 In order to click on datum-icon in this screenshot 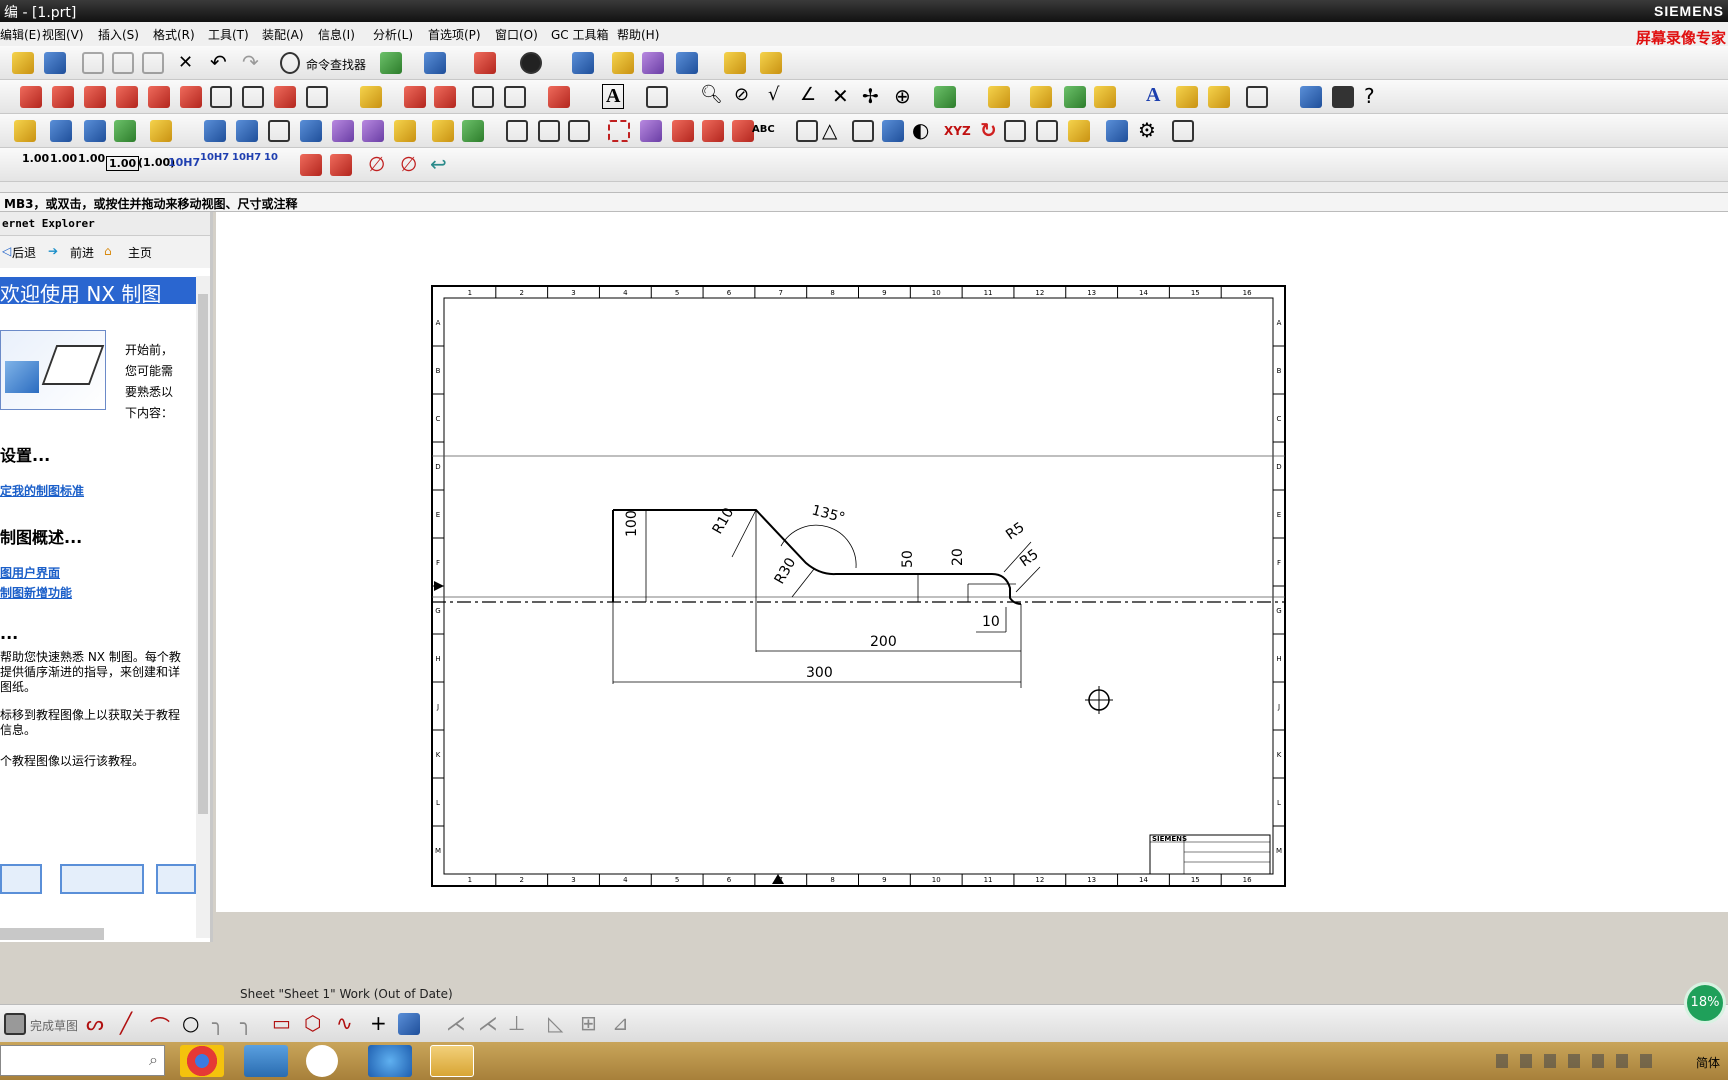, I will do `click(683, 131)`.